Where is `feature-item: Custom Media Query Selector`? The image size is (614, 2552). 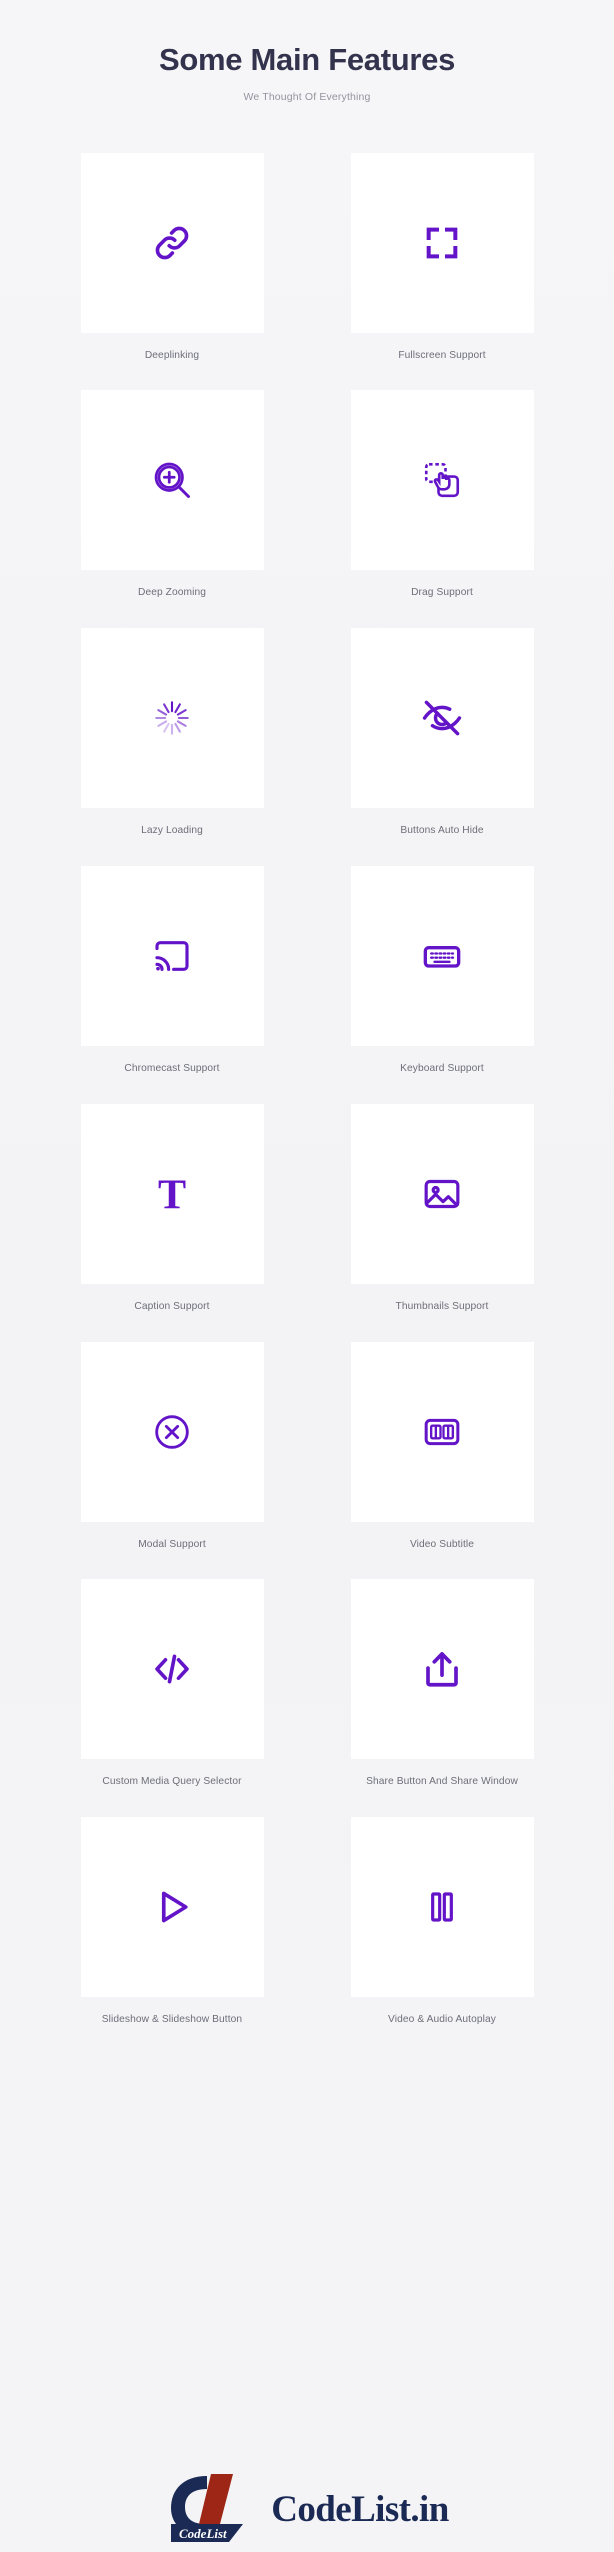 feature-item: Custom Media Query Selector is located at coordinates (172, 1684).